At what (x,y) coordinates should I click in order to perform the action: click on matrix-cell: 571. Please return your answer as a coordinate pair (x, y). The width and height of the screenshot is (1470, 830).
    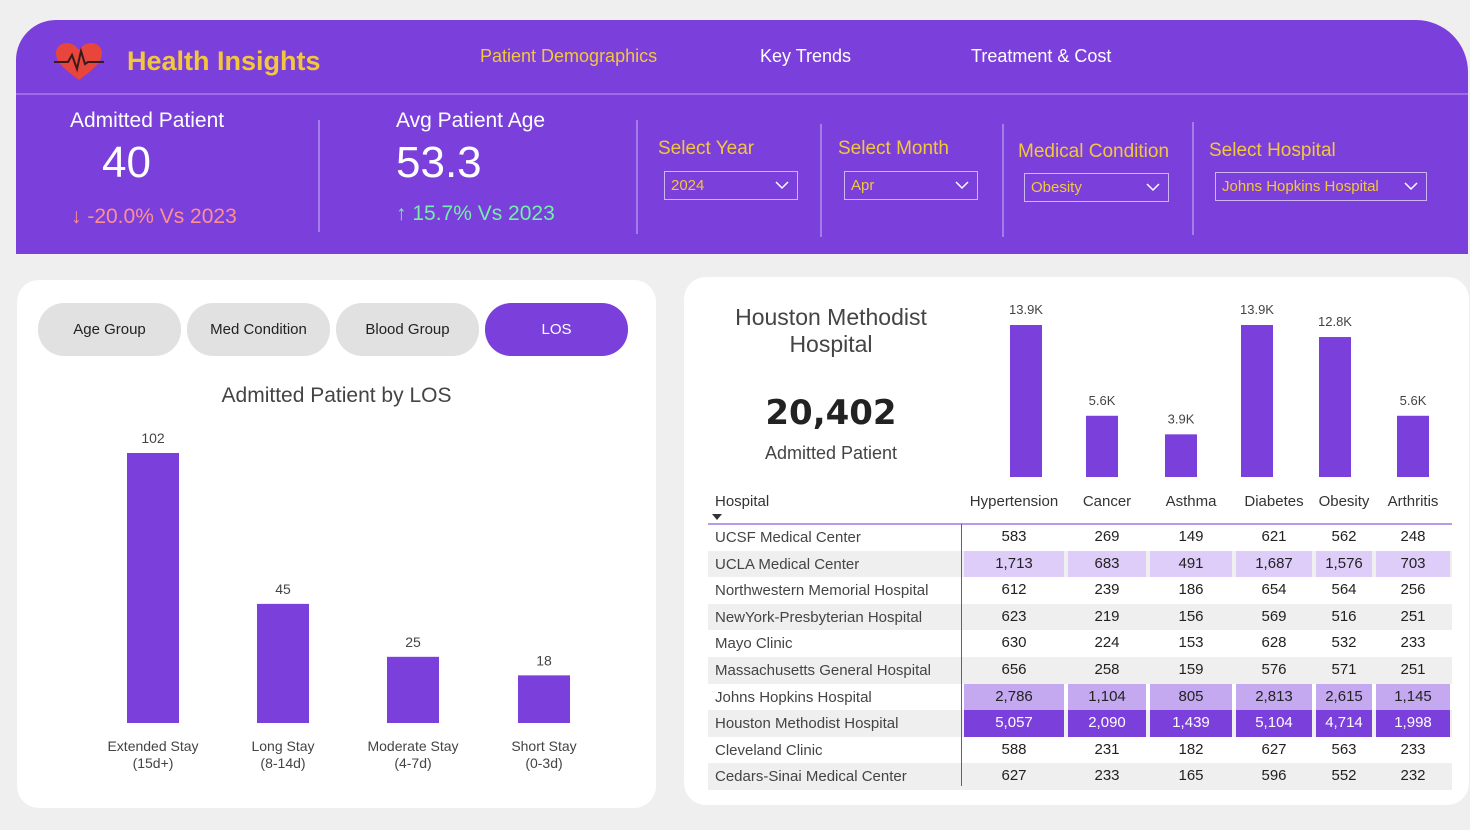
    Looking at the image, I should click on (1344, 669).